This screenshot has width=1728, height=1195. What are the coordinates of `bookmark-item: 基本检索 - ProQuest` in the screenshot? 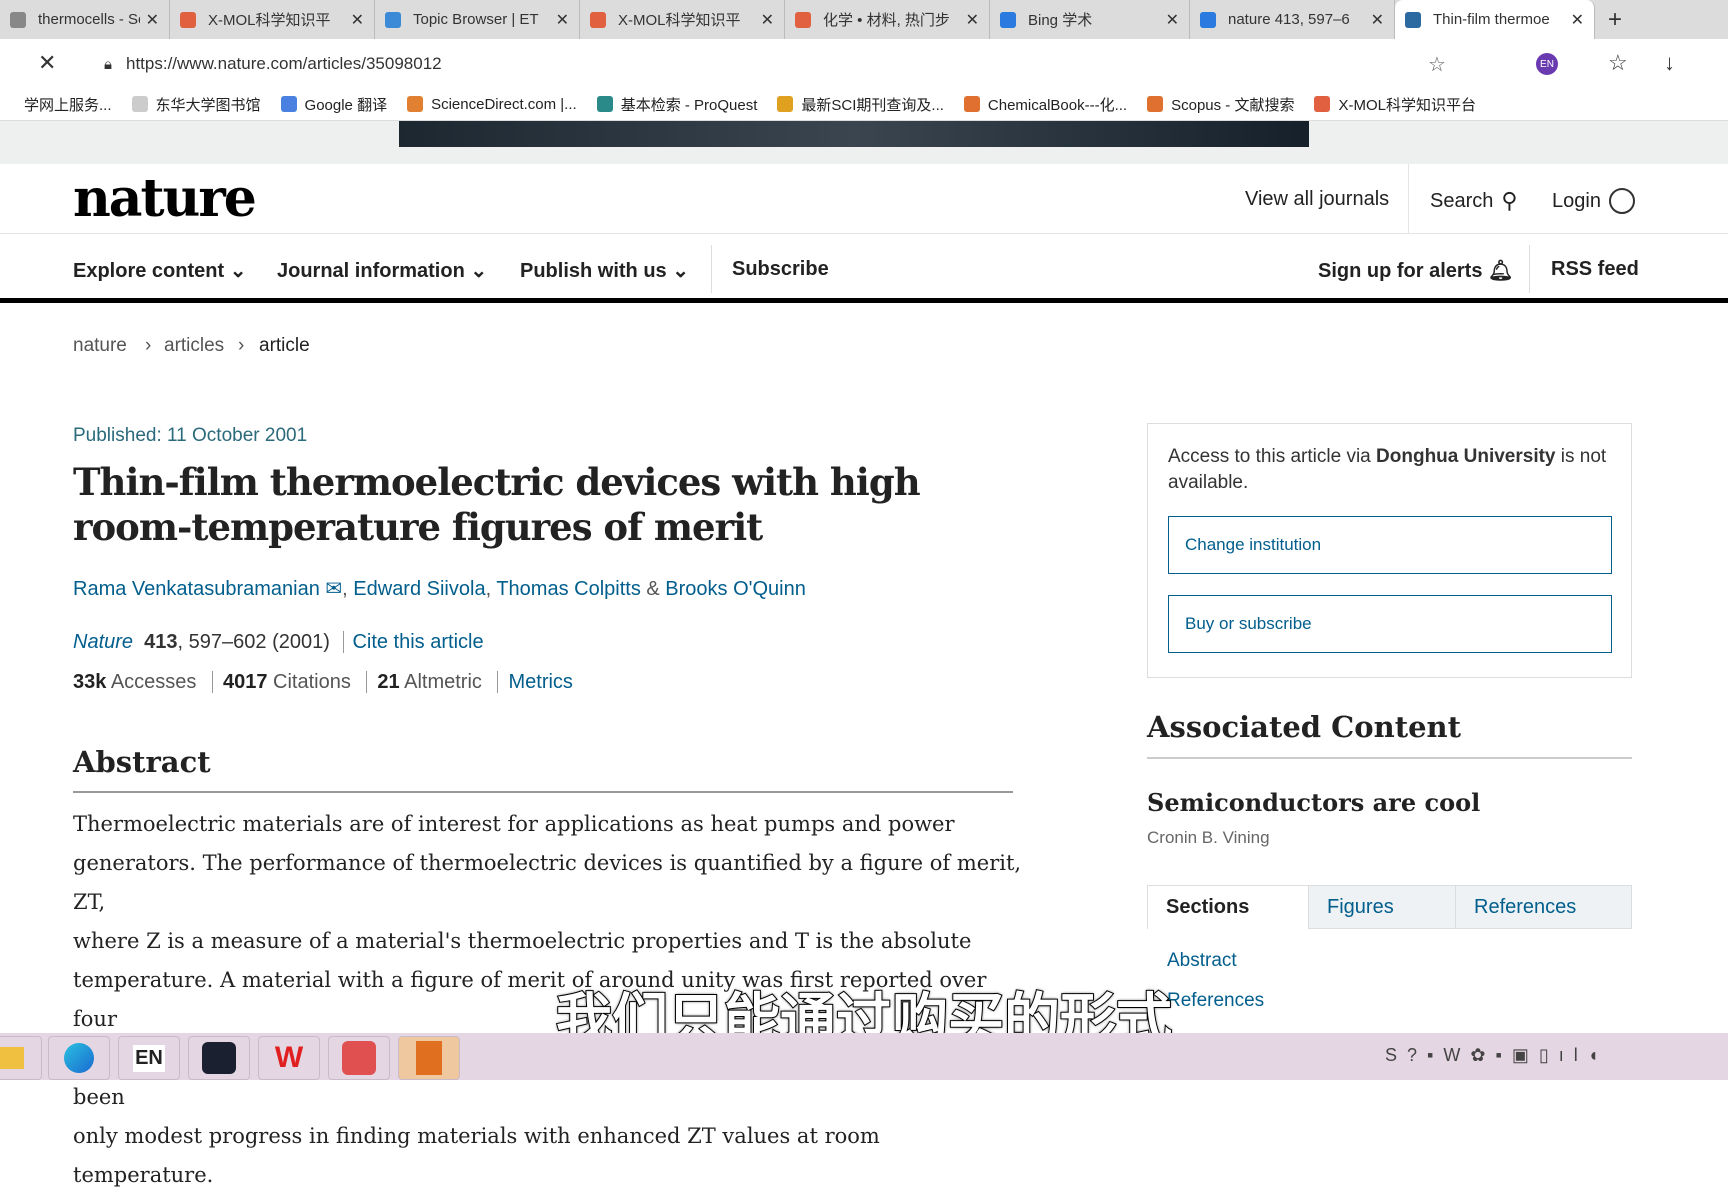 It's located at (676, 104).